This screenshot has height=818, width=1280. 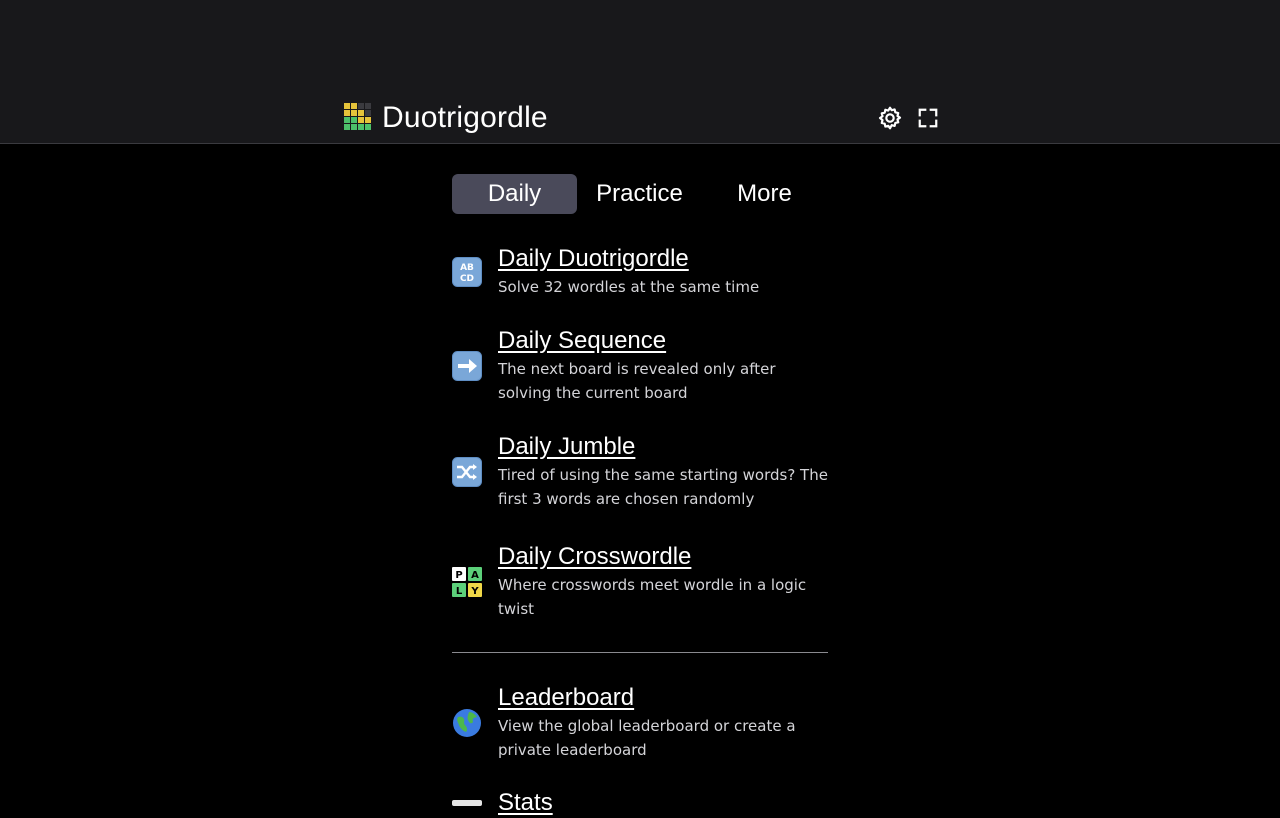 I want to click on brand: Duotrigordle, so click(x=446, y=118).